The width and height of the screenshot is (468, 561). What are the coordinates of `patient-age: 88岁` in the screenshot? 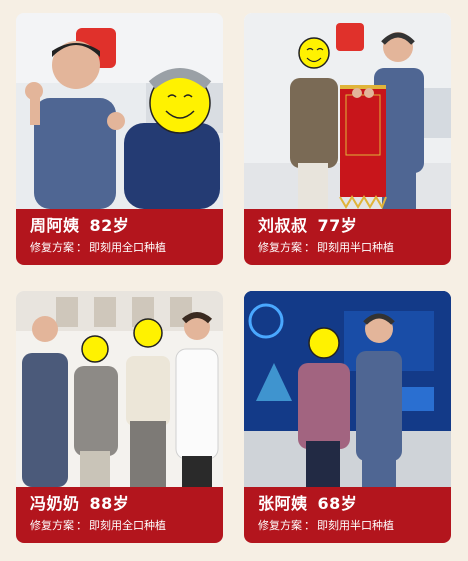 It's located at (109, 503).